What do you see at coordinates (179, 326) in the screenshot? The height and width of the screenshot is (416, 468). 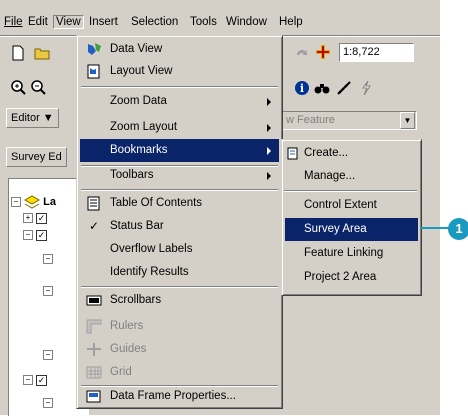 I see `menu-item-rulers: Rulers` at bounding box center [179, 326].